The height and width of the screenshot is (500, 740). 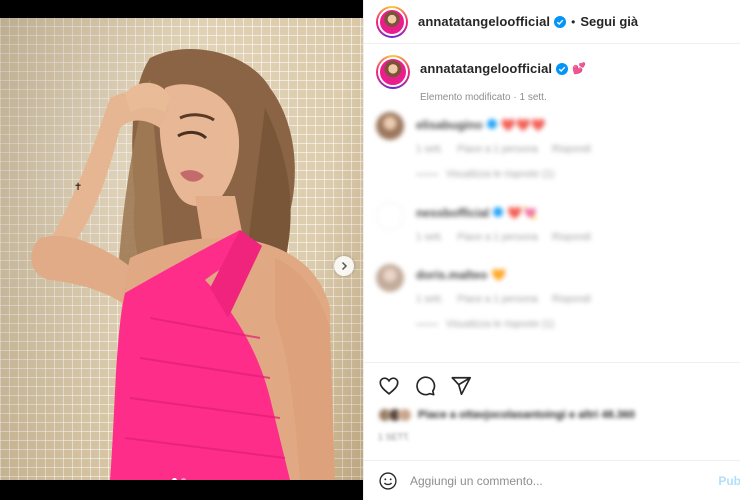 I want to click on add-comment-bar: Pub, so click(x=552, y=480).